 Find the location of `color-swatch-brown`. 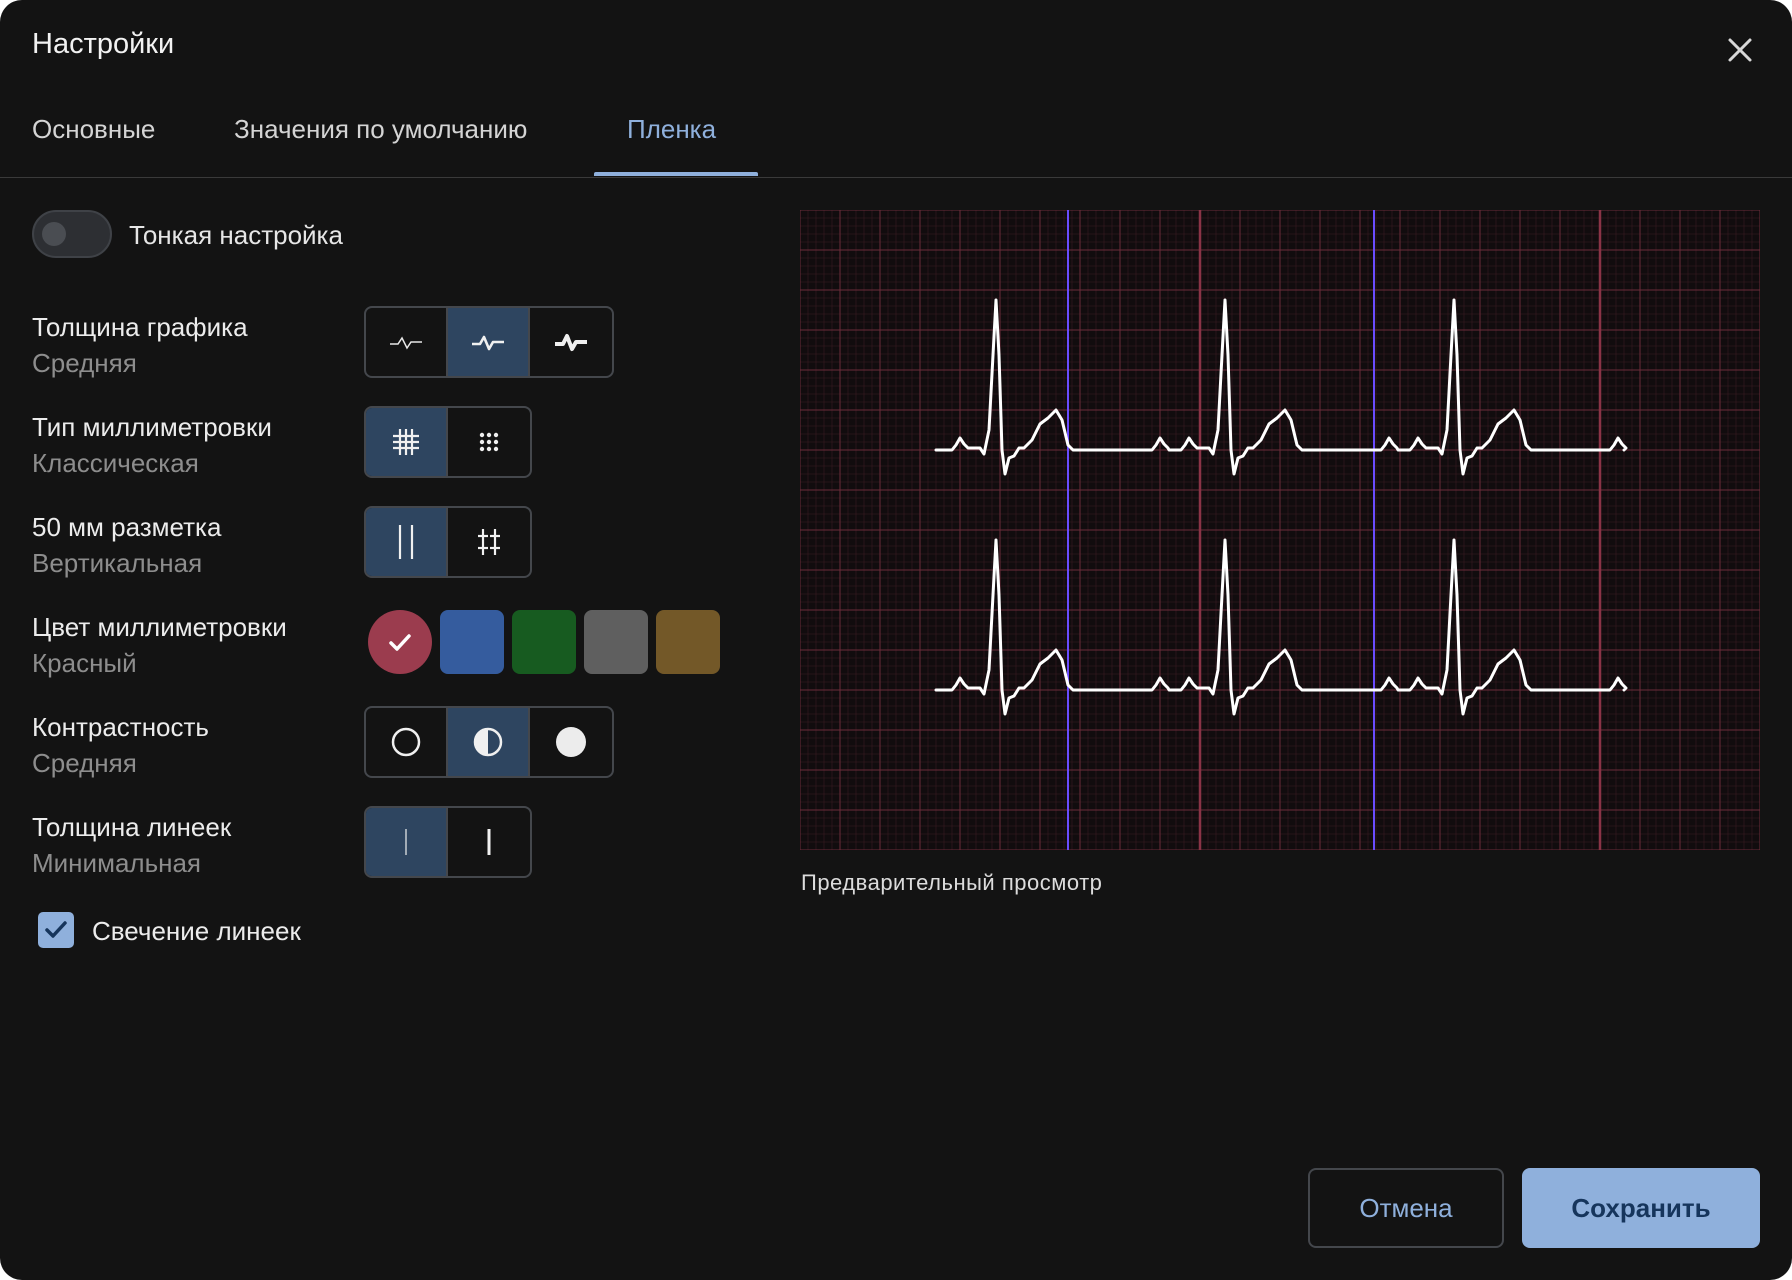

color-swatch-brown is located at coordinates (688, 642).